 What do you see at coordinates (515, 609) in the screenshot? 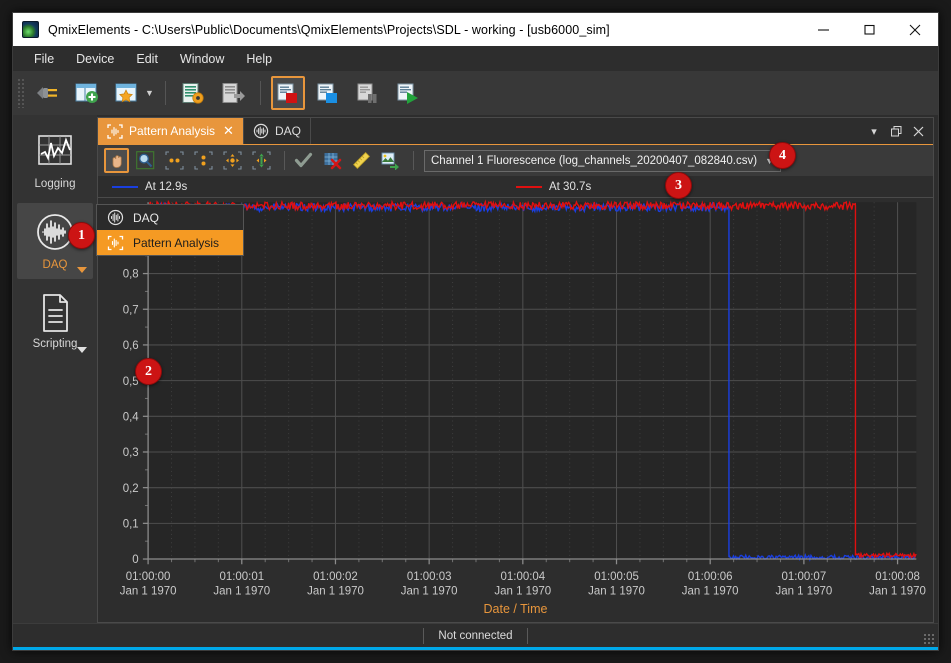
I see `x-axis-title: Date / Time` at bounding box center [515, 609].